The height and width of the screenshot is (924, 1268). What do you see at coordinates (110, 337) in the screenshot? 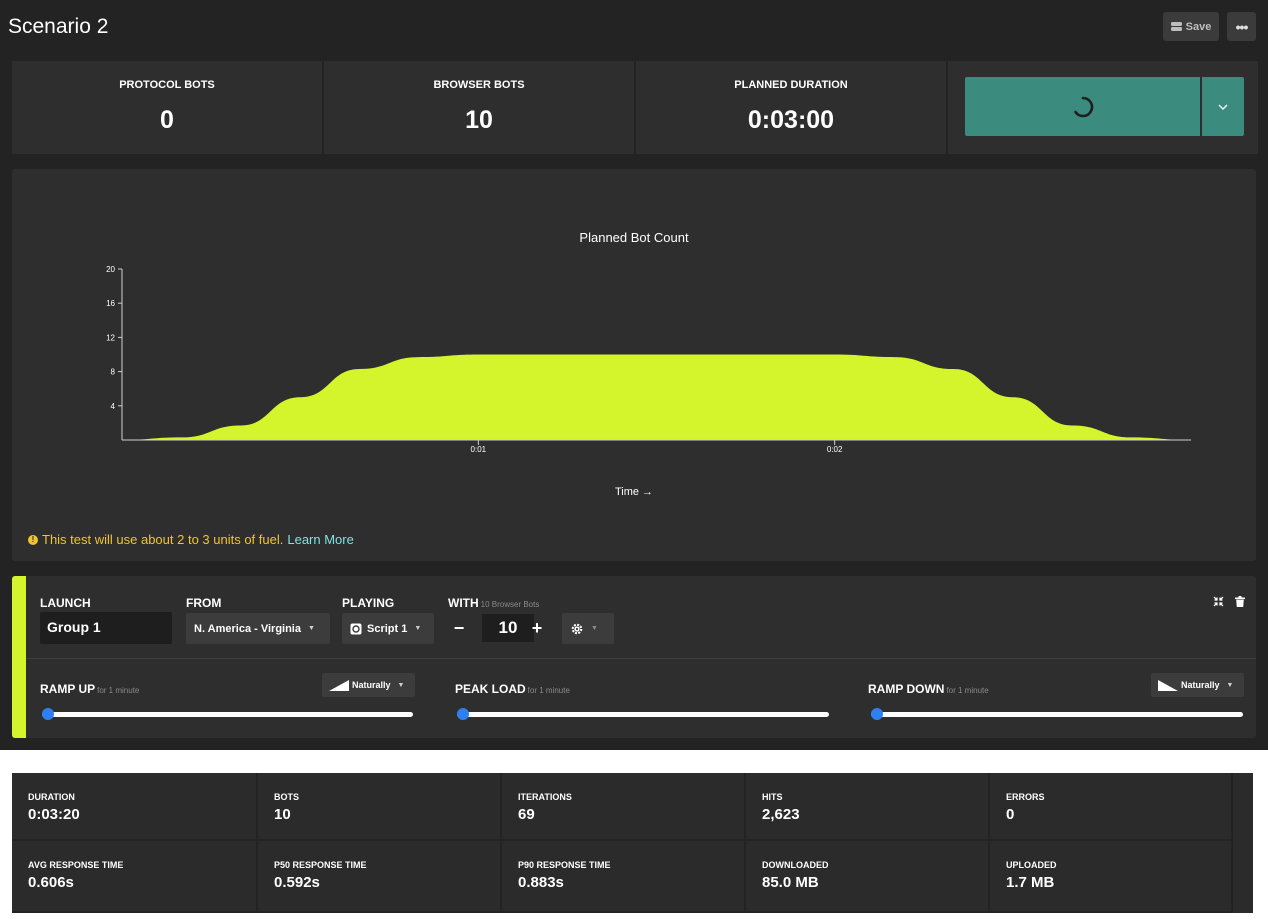
I see `y-tick-label: 12` at bounding box center [110, 337].